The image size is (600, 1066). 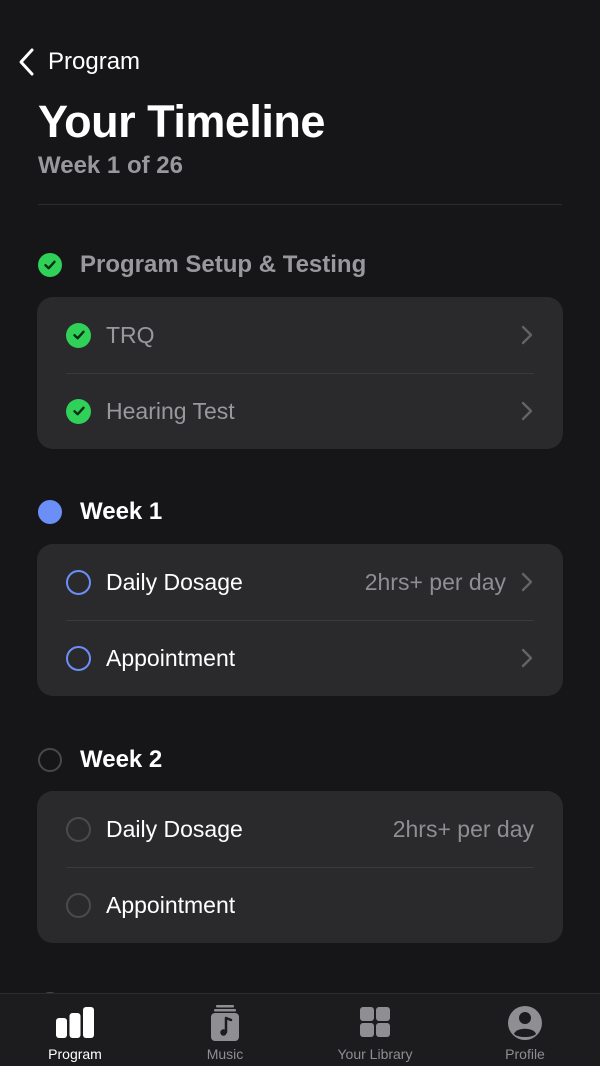 I want to click on bar-chart-icon, so click(x=75, y=1022).